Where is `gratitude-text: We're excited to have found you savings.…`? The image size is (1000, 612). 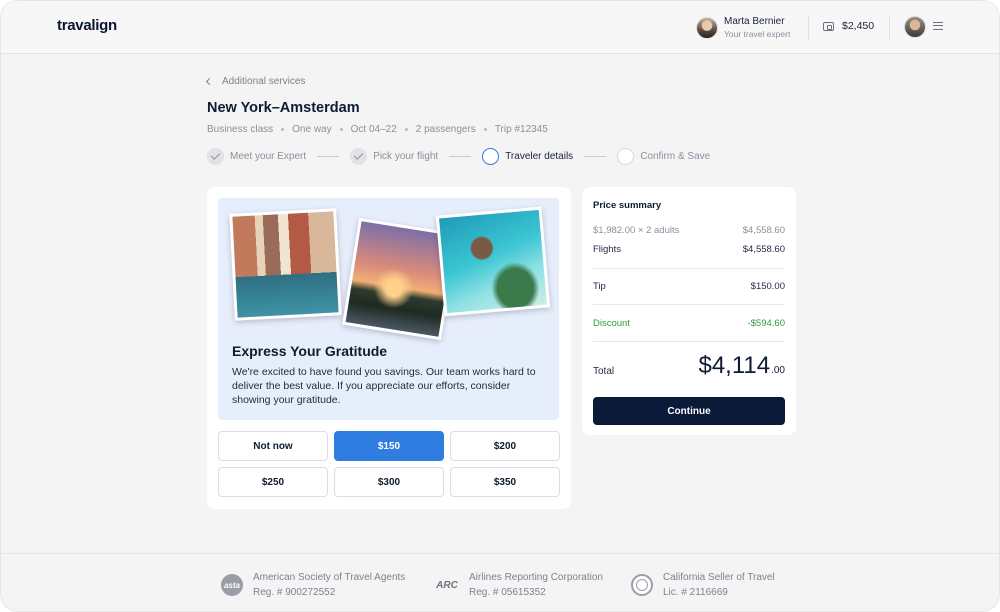
gratitude-text: We're excited to have found you savings.… is located at coordinates (384, 386).